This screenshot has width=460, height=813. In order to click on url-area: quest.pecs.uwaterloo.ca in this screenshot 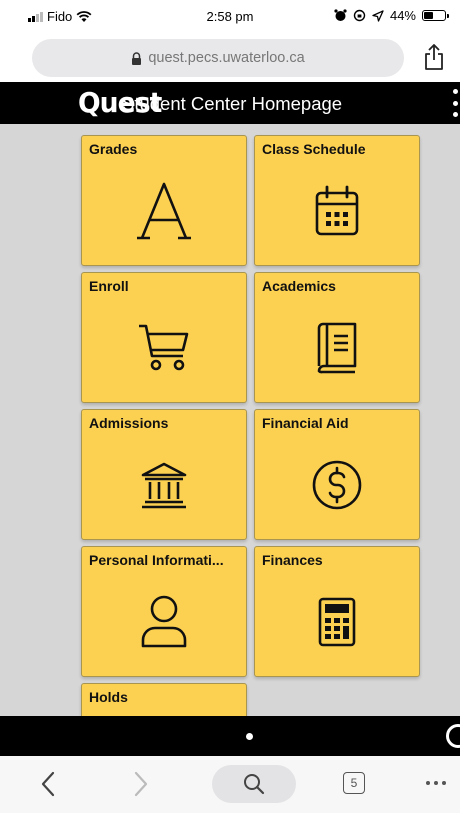, I will do `click(230, 57)`.